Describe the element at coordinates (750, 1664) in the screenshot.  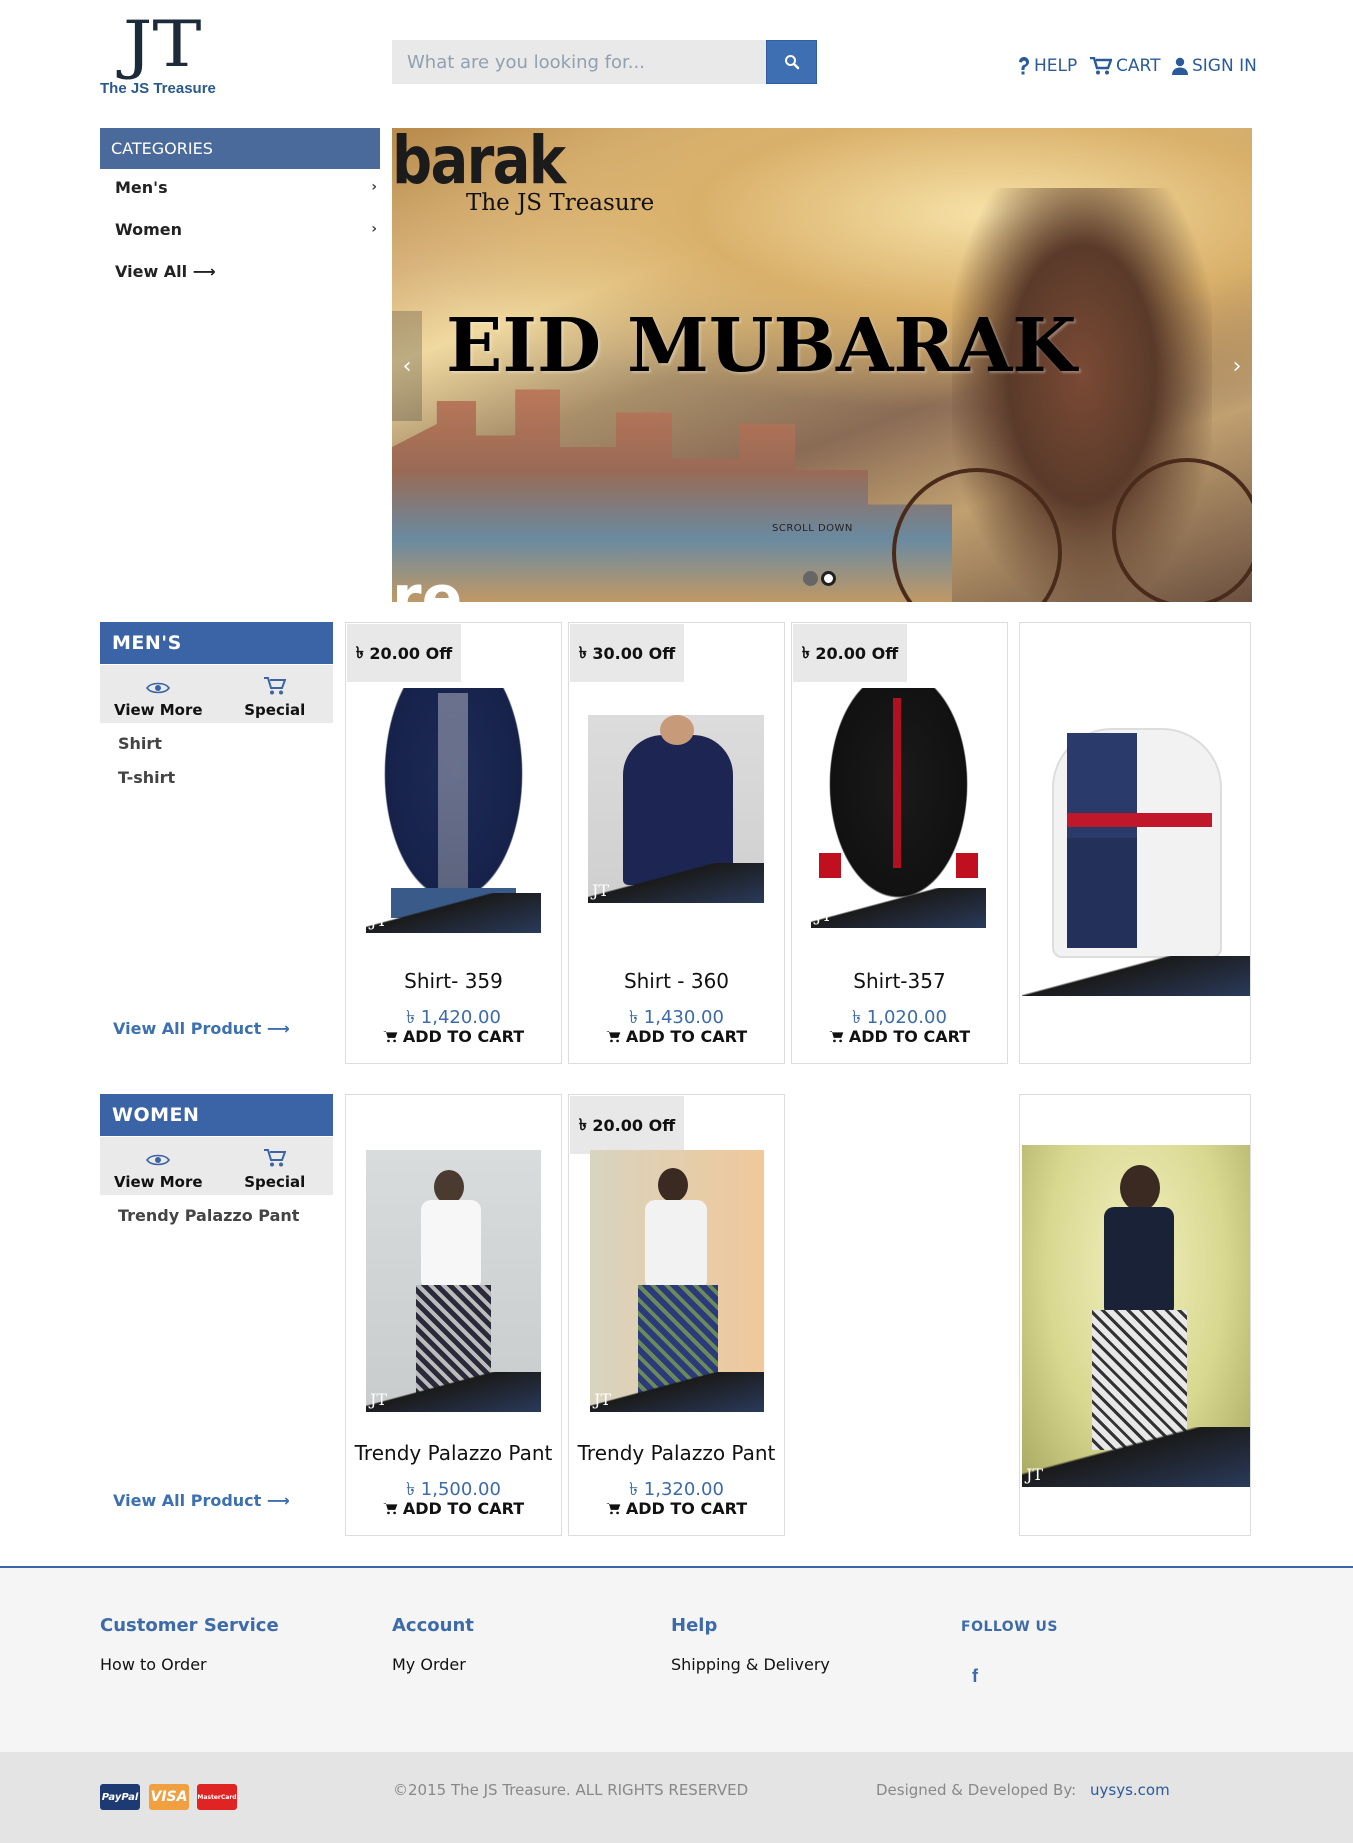
I see `footer-link-shipping: Shipping & Delivery` at that location.